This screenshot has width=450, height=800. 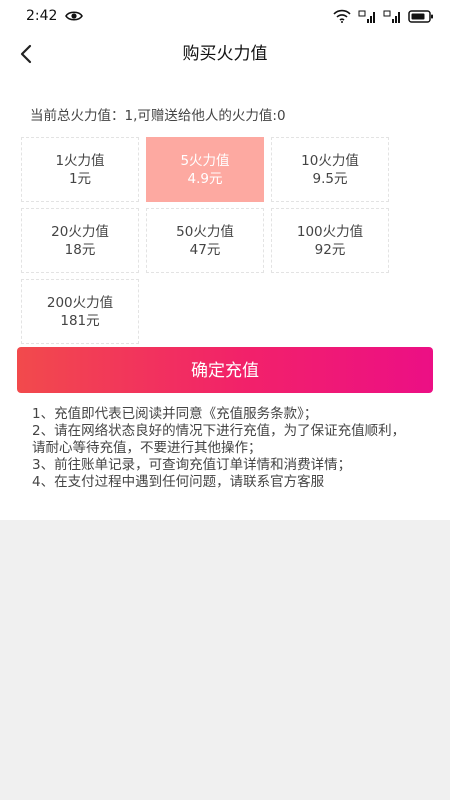 What do you see at coordinates (178, 482) in the screenshot?
I see `note-item: 4、在支付过程中遇到任何问题，请联系官方客服` at bounding box center [178, 482].